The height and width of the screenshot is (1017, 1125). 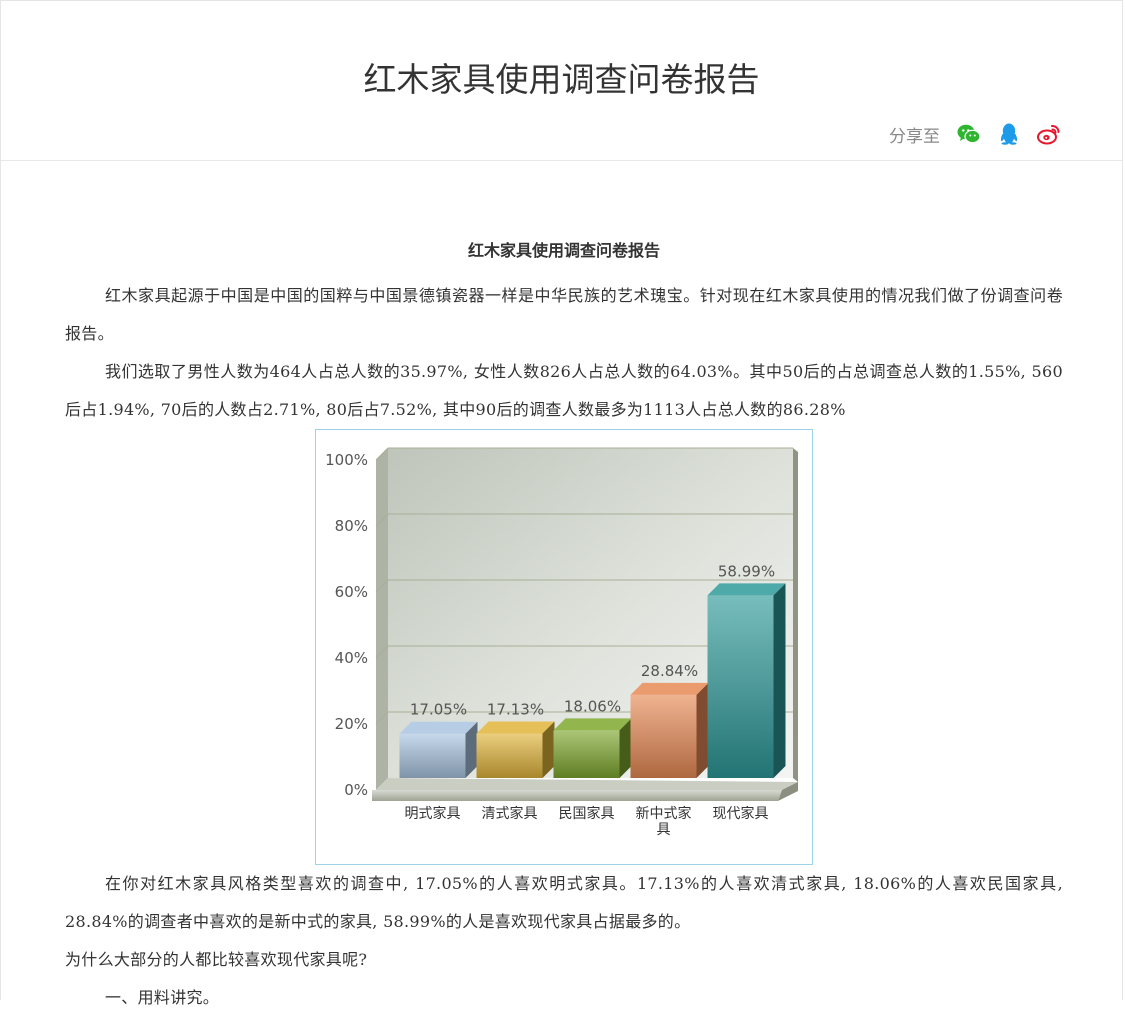 I want to click on article-title: 红木家具使用调查问卷报告, so click(x=563, y=250).